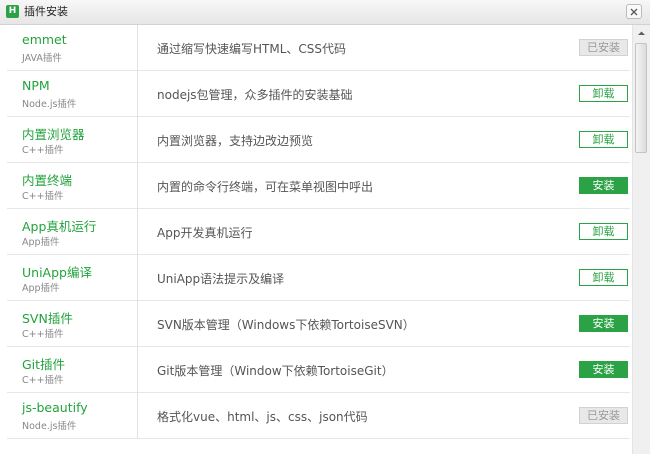 Image resolution: width=650 pixels, height=454 pixels. Describe the element at coordinates (255, 95) in the screenshot. I see `plugin-description: nodejs包管理，众多插件的安装基础` at that location.